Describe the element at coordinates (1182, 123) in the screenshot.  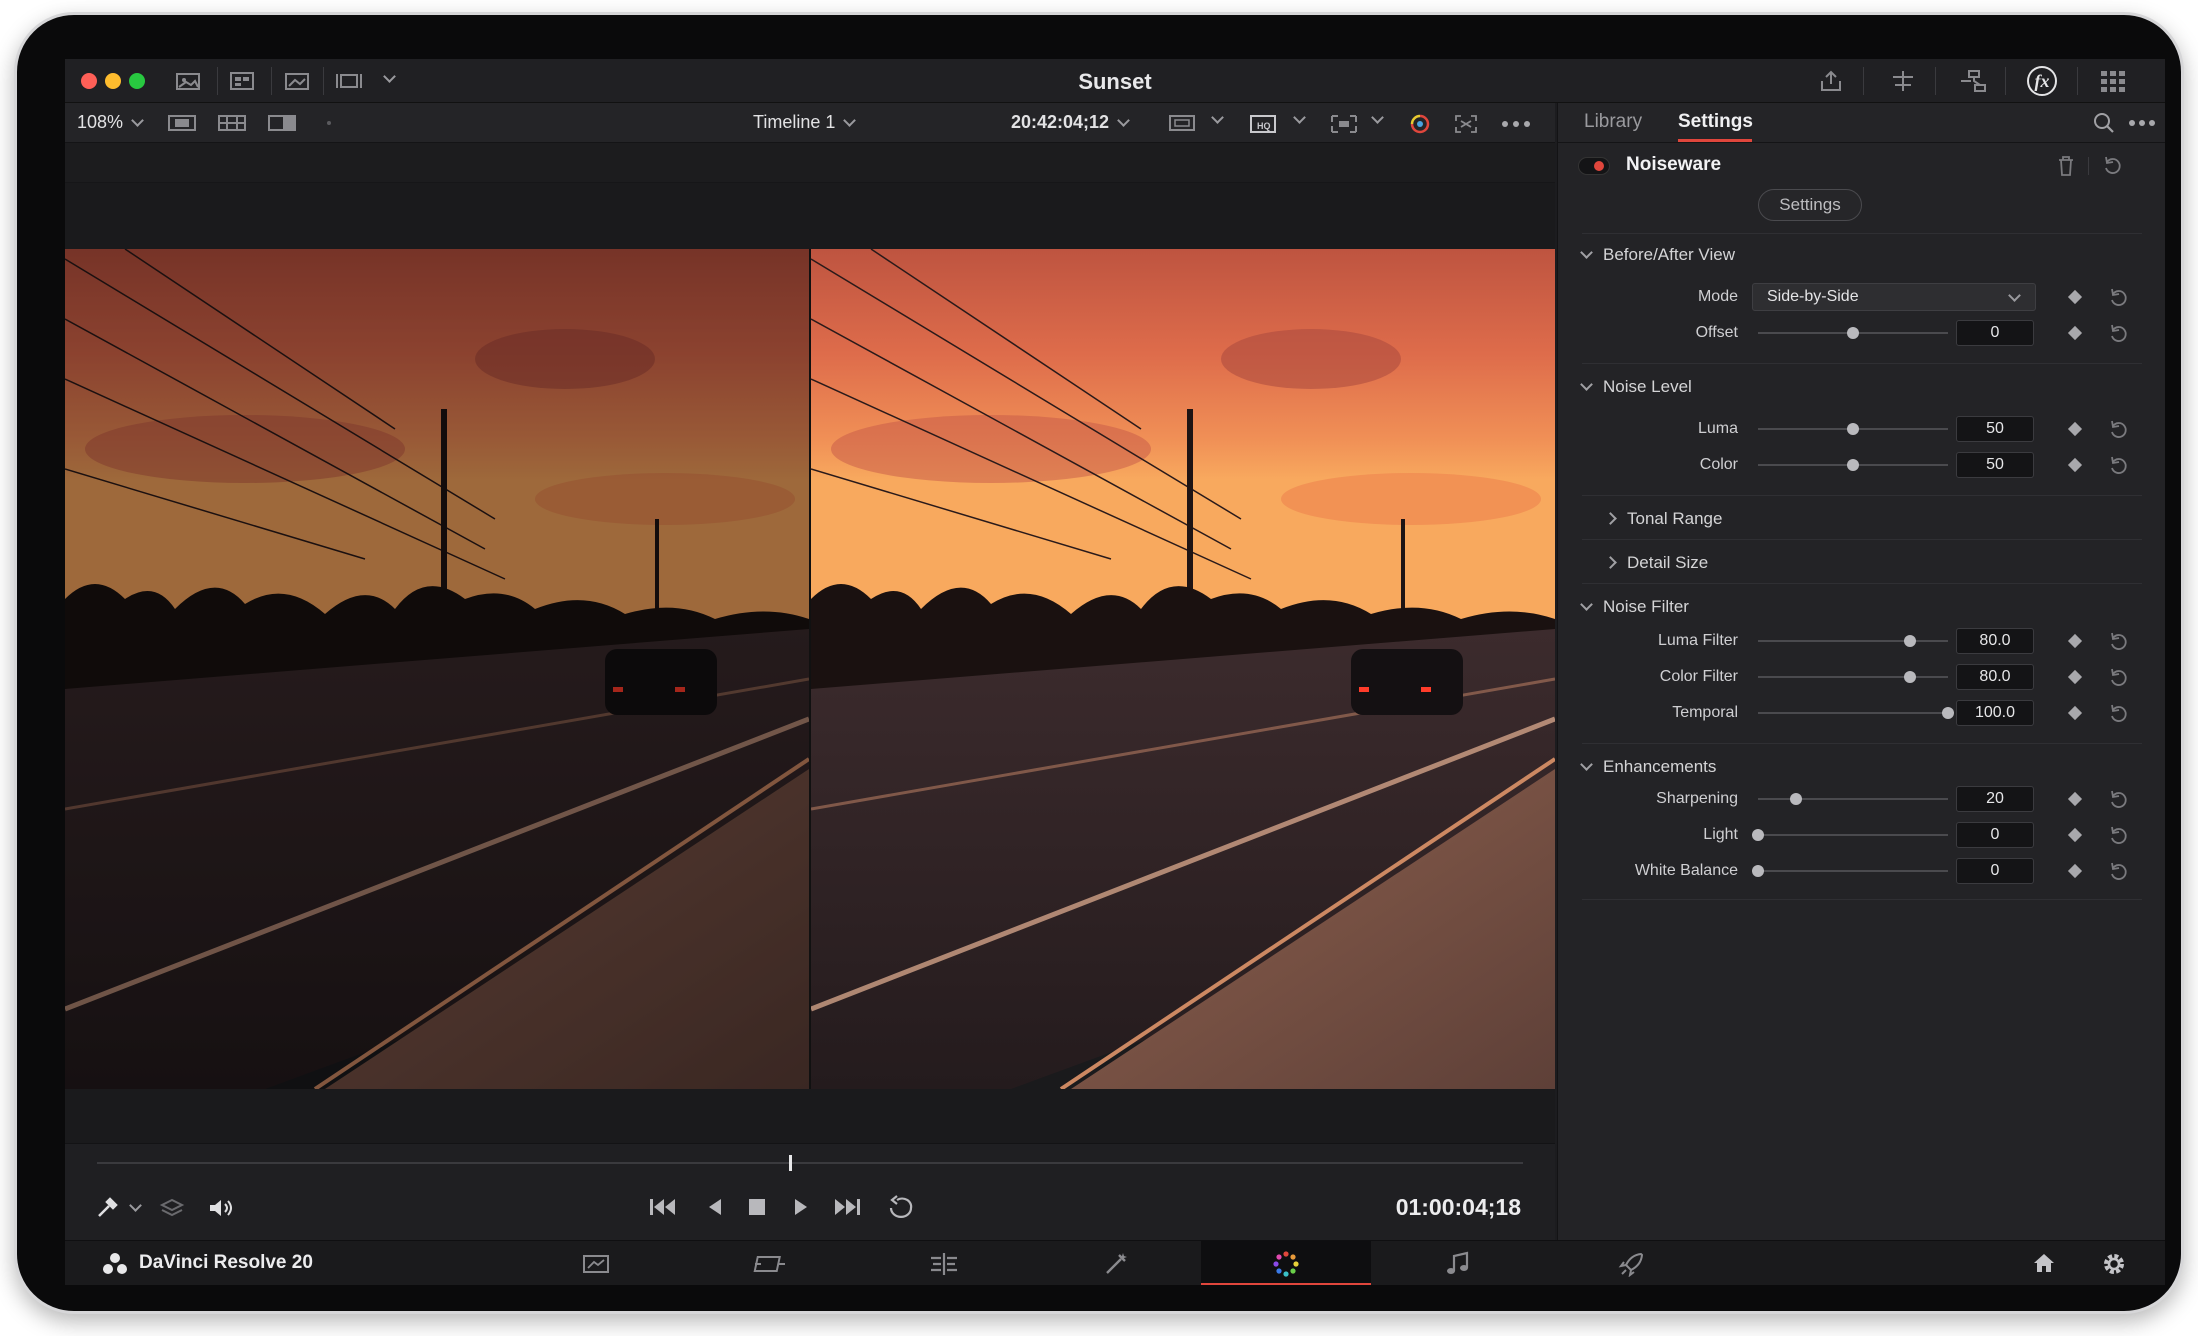
I see `viewer-size-icon` at that location.